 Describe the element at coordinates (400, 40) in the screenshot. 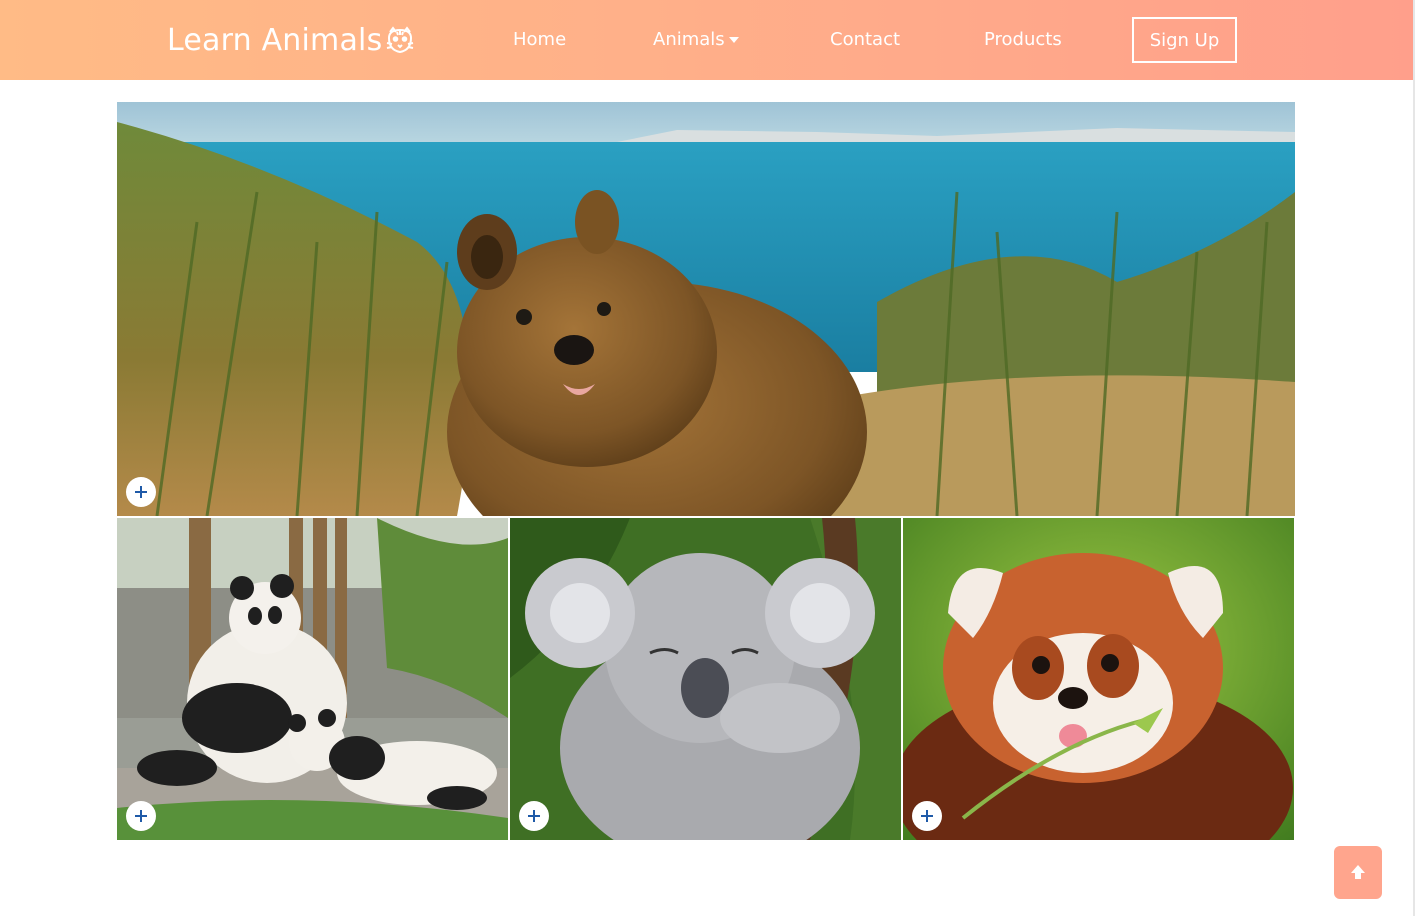

I see `tiger-icon` at that location.